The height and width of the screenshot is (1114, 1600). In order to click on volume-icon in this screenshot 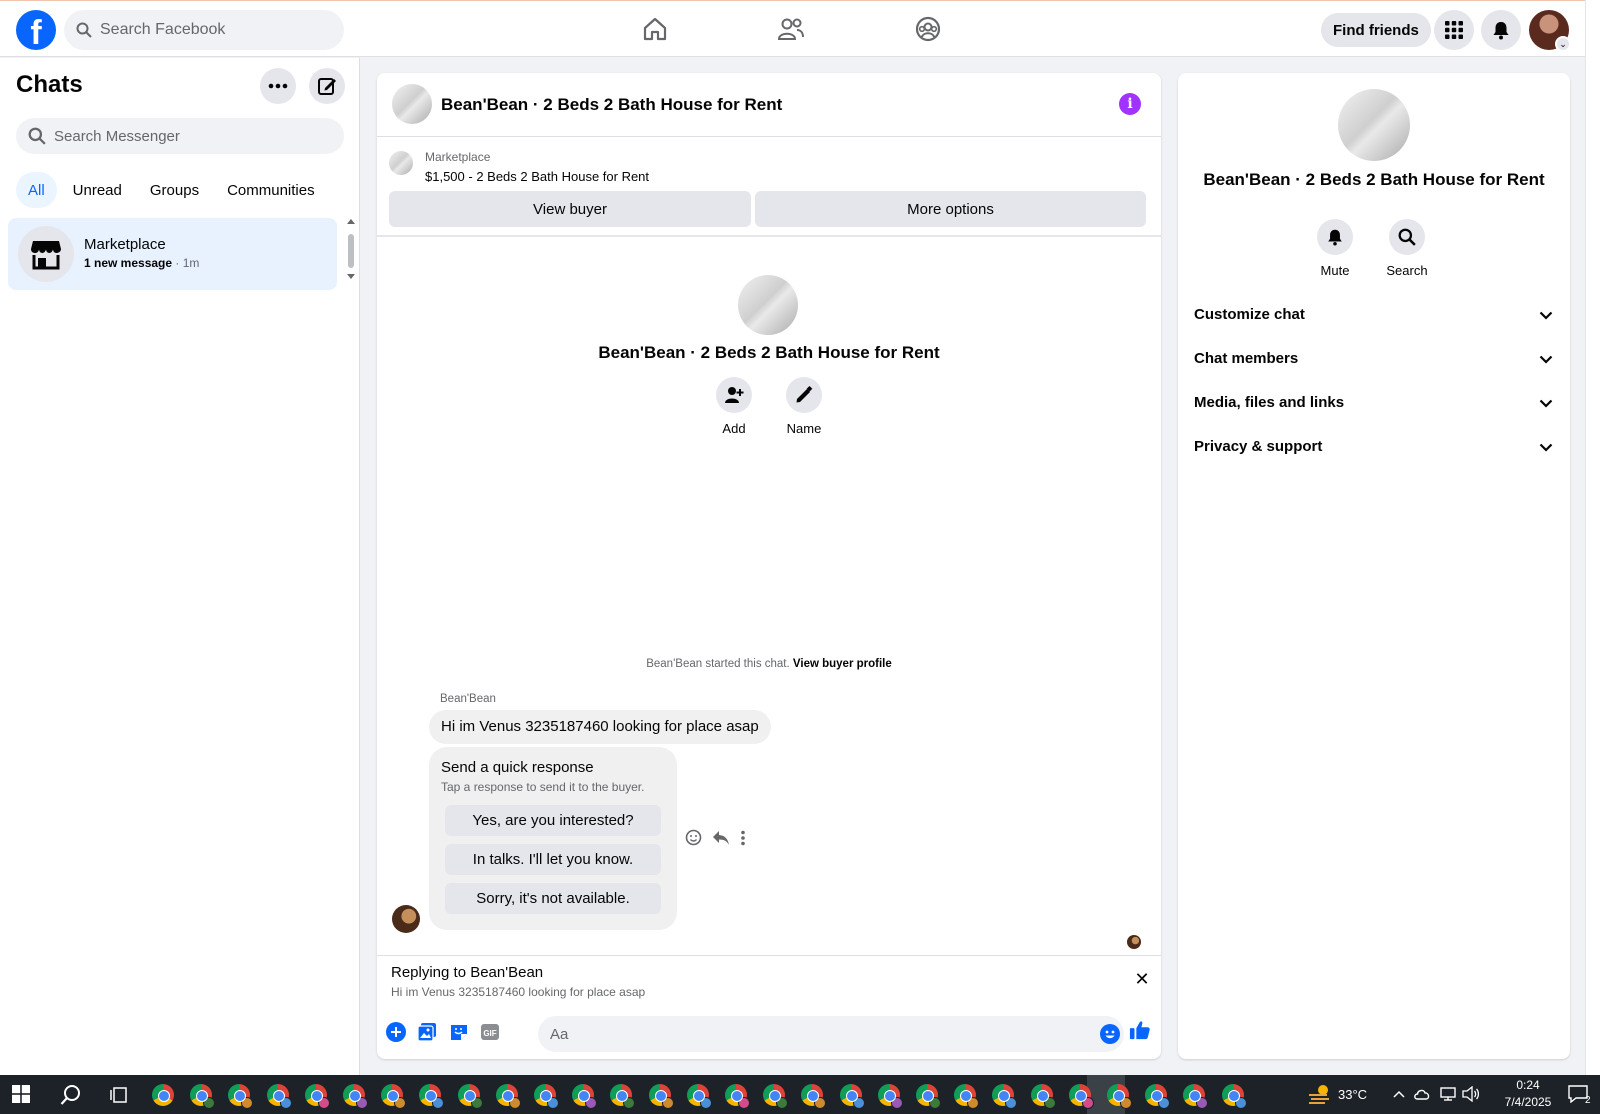, I will do `click(1471, 1094)`.